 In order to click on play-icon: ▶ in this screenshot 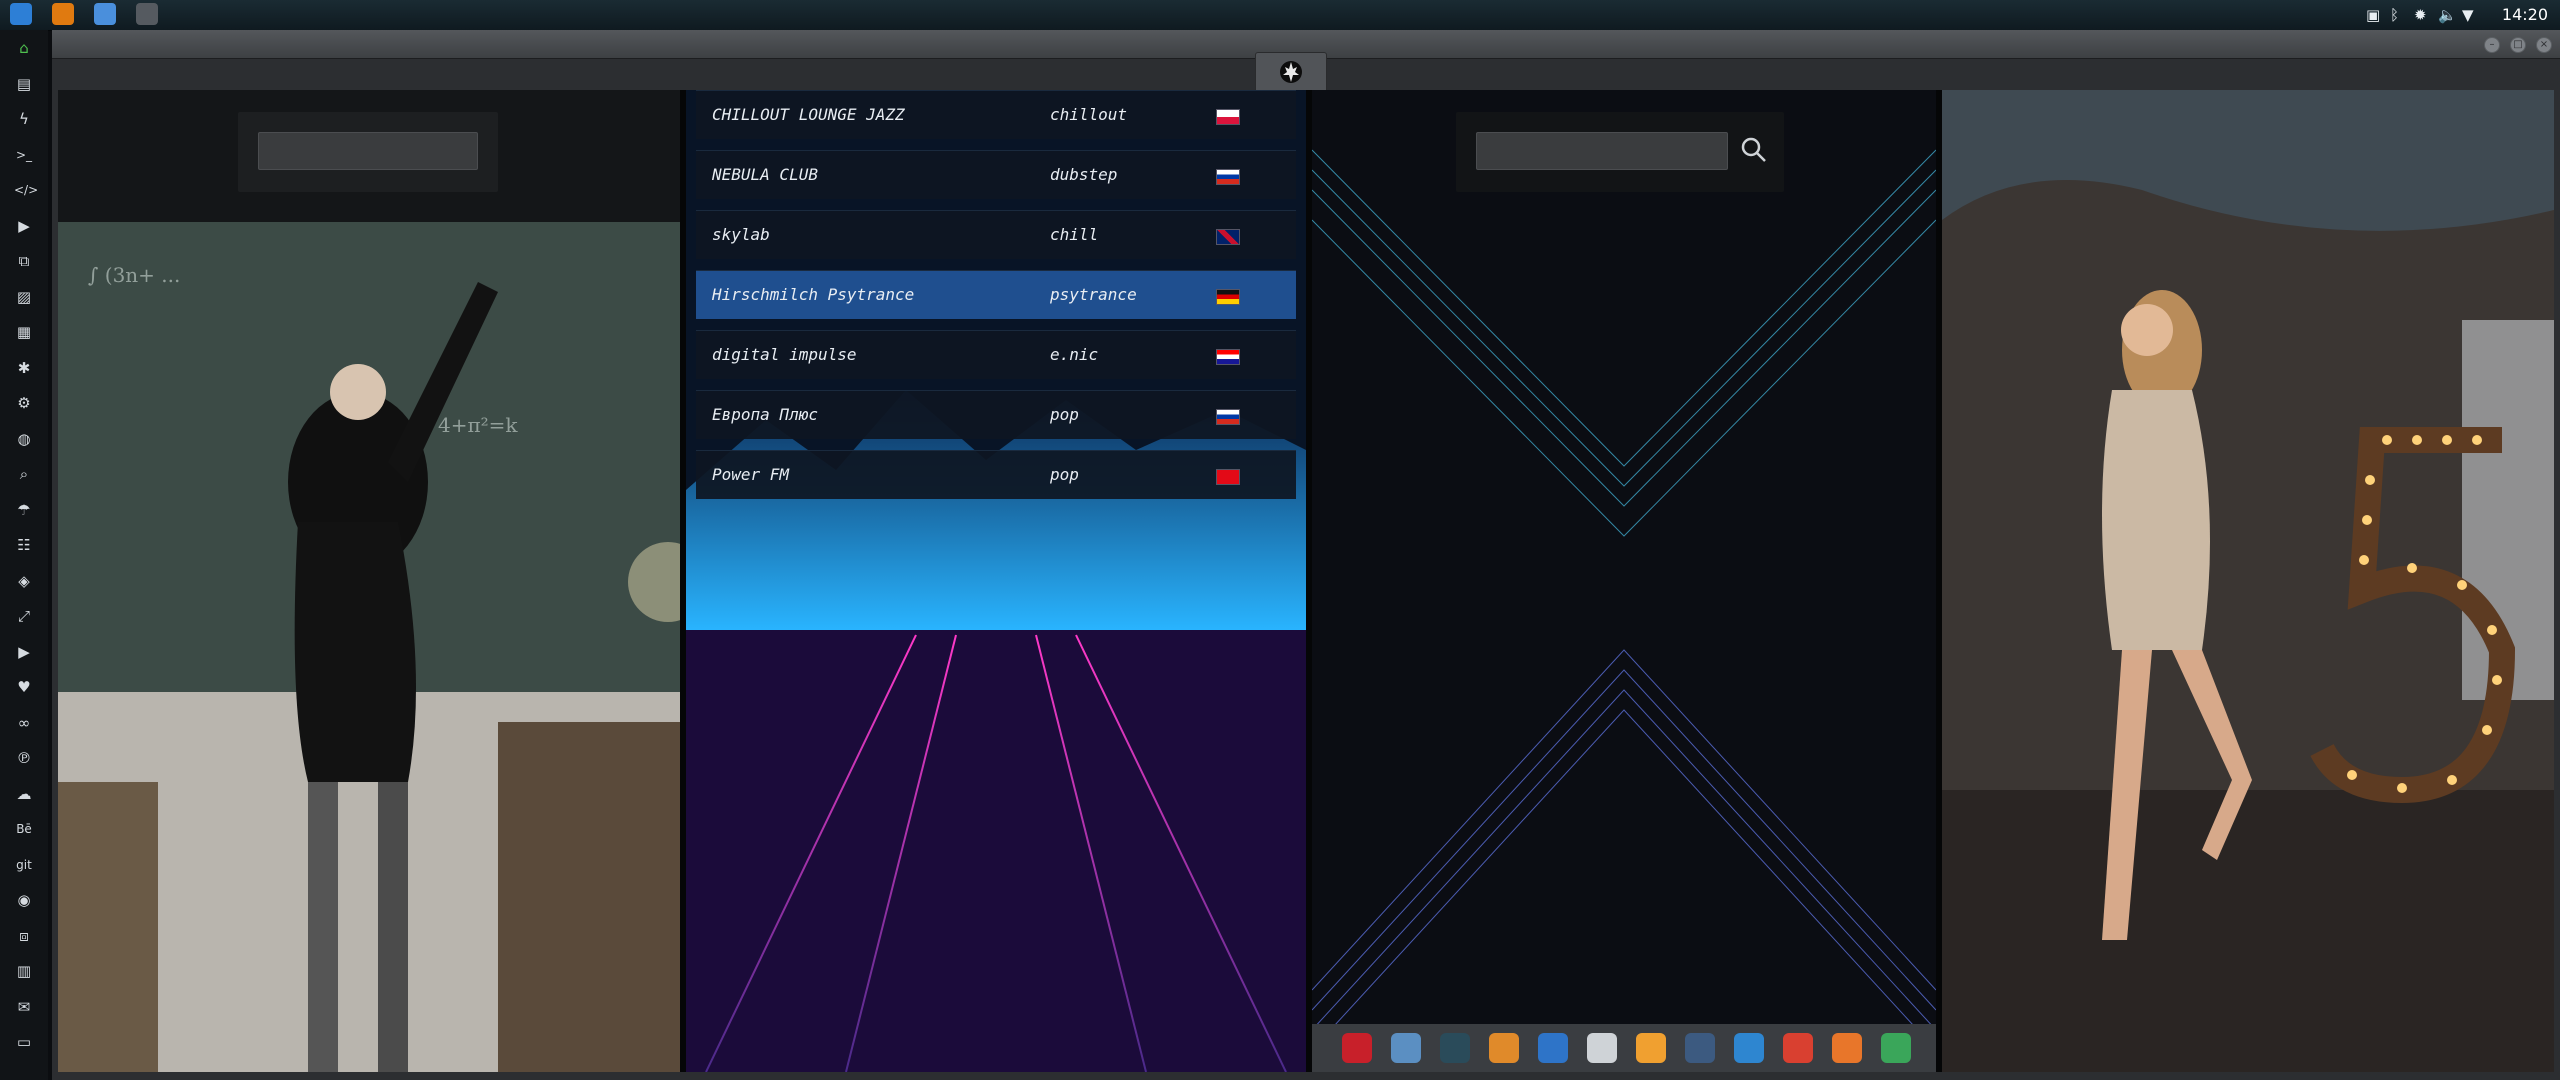, I will do `click(24, 226)`.